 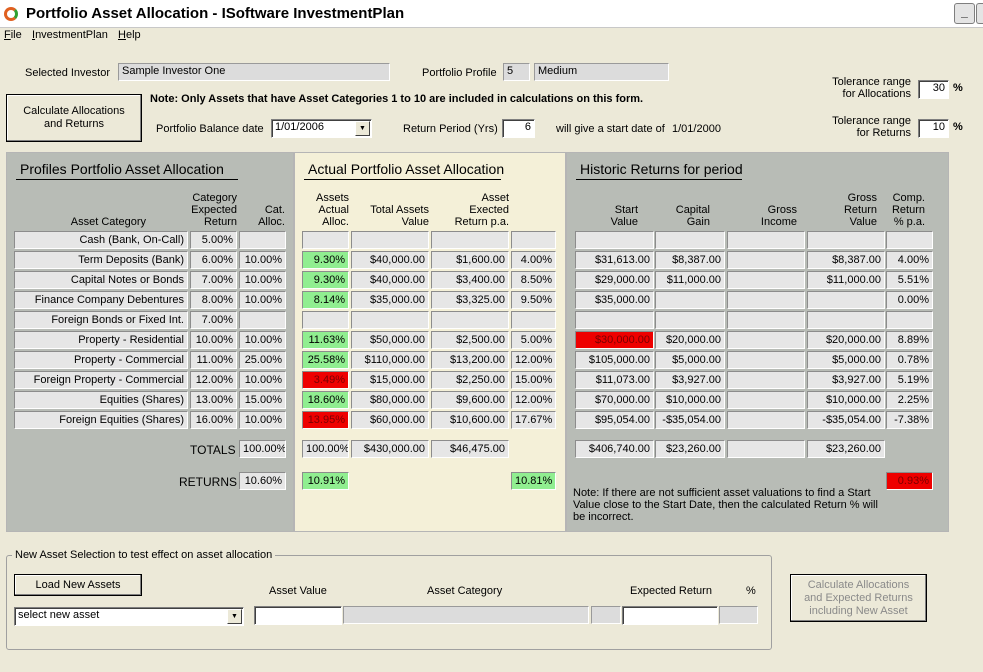 I want to click on col-total-assets-value: Total Assets Value, so click(x=399, y=216).